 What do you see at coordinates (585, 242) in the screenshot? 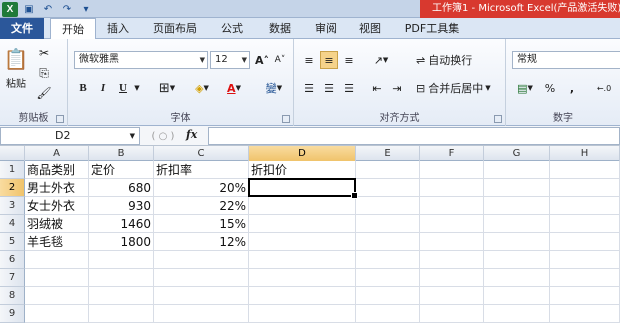
I see `cell-h5` at bounding box center [585, 242].